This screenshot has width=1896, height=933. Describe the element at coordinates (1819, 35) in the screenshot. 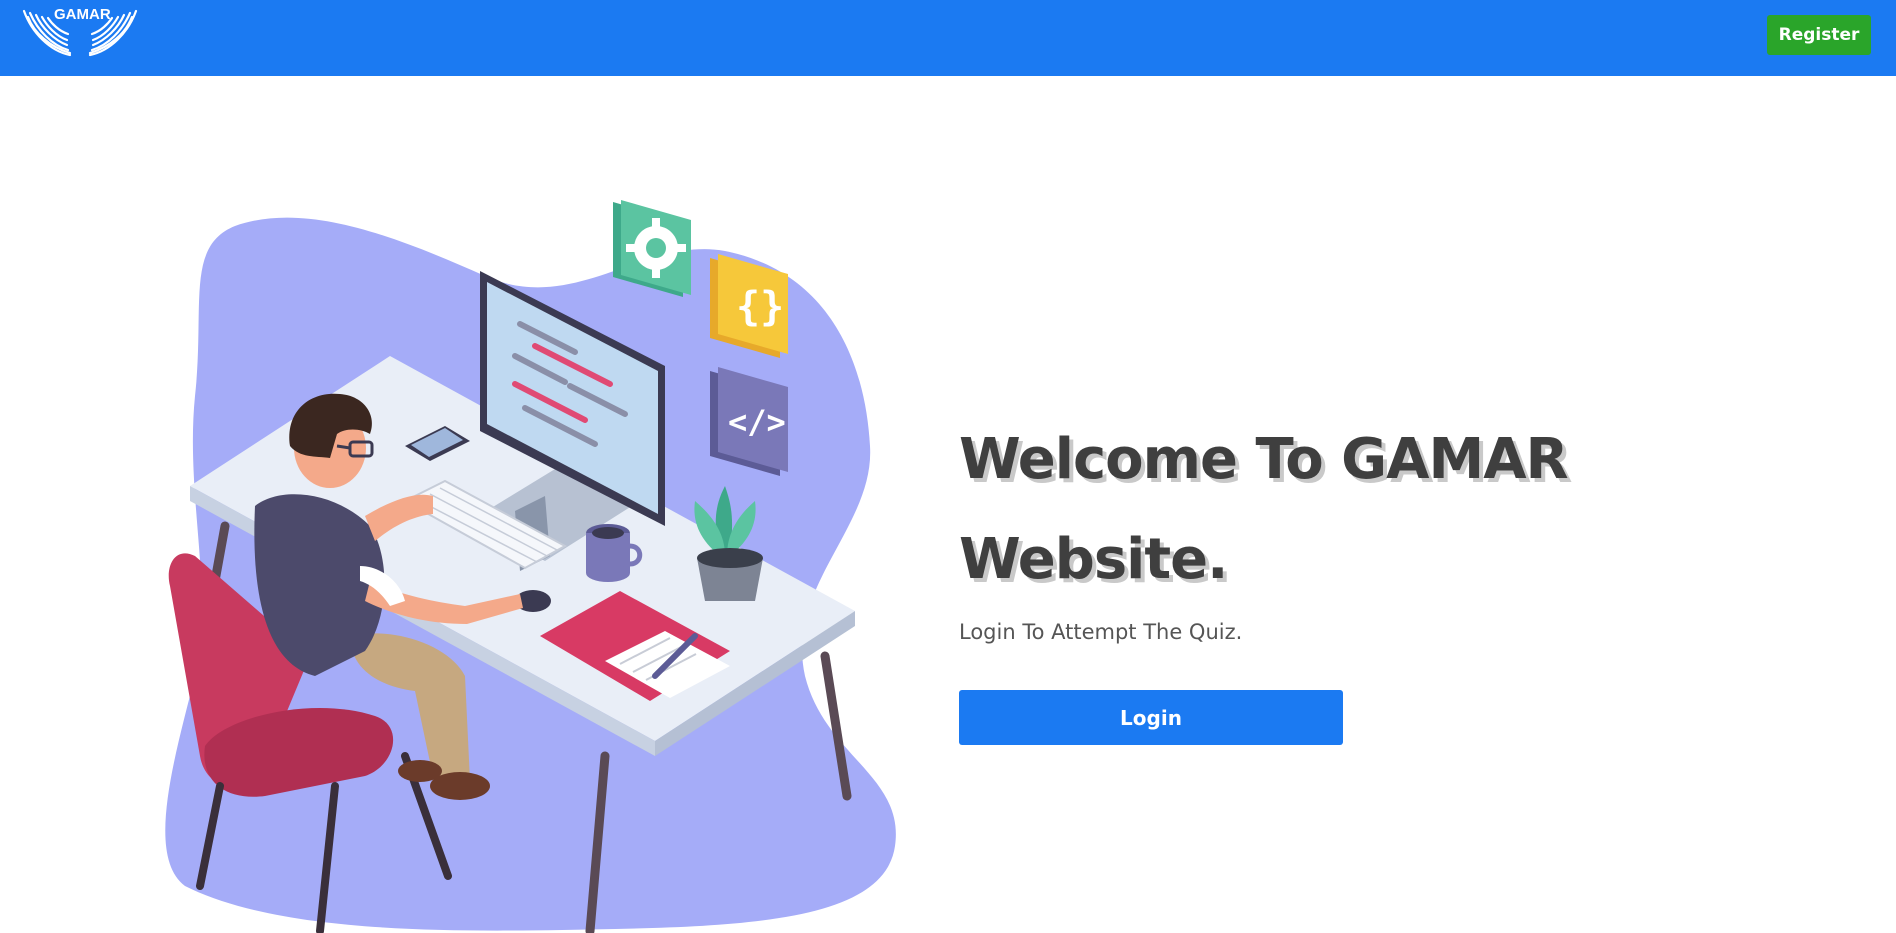

I see `register-button: Register` at that location.